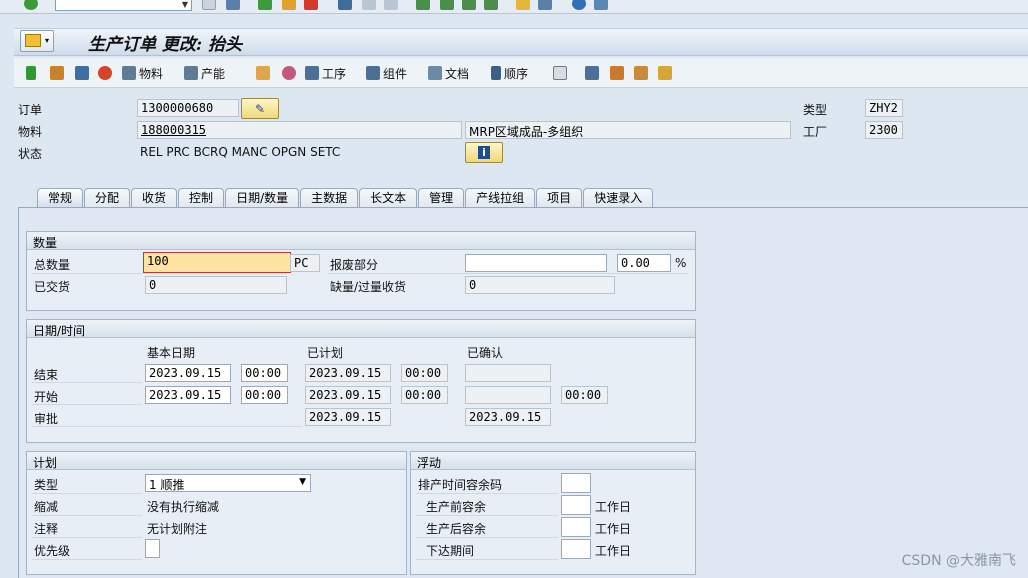  I want to click on basic-dates-header: 基本日期, so click(171, 353).